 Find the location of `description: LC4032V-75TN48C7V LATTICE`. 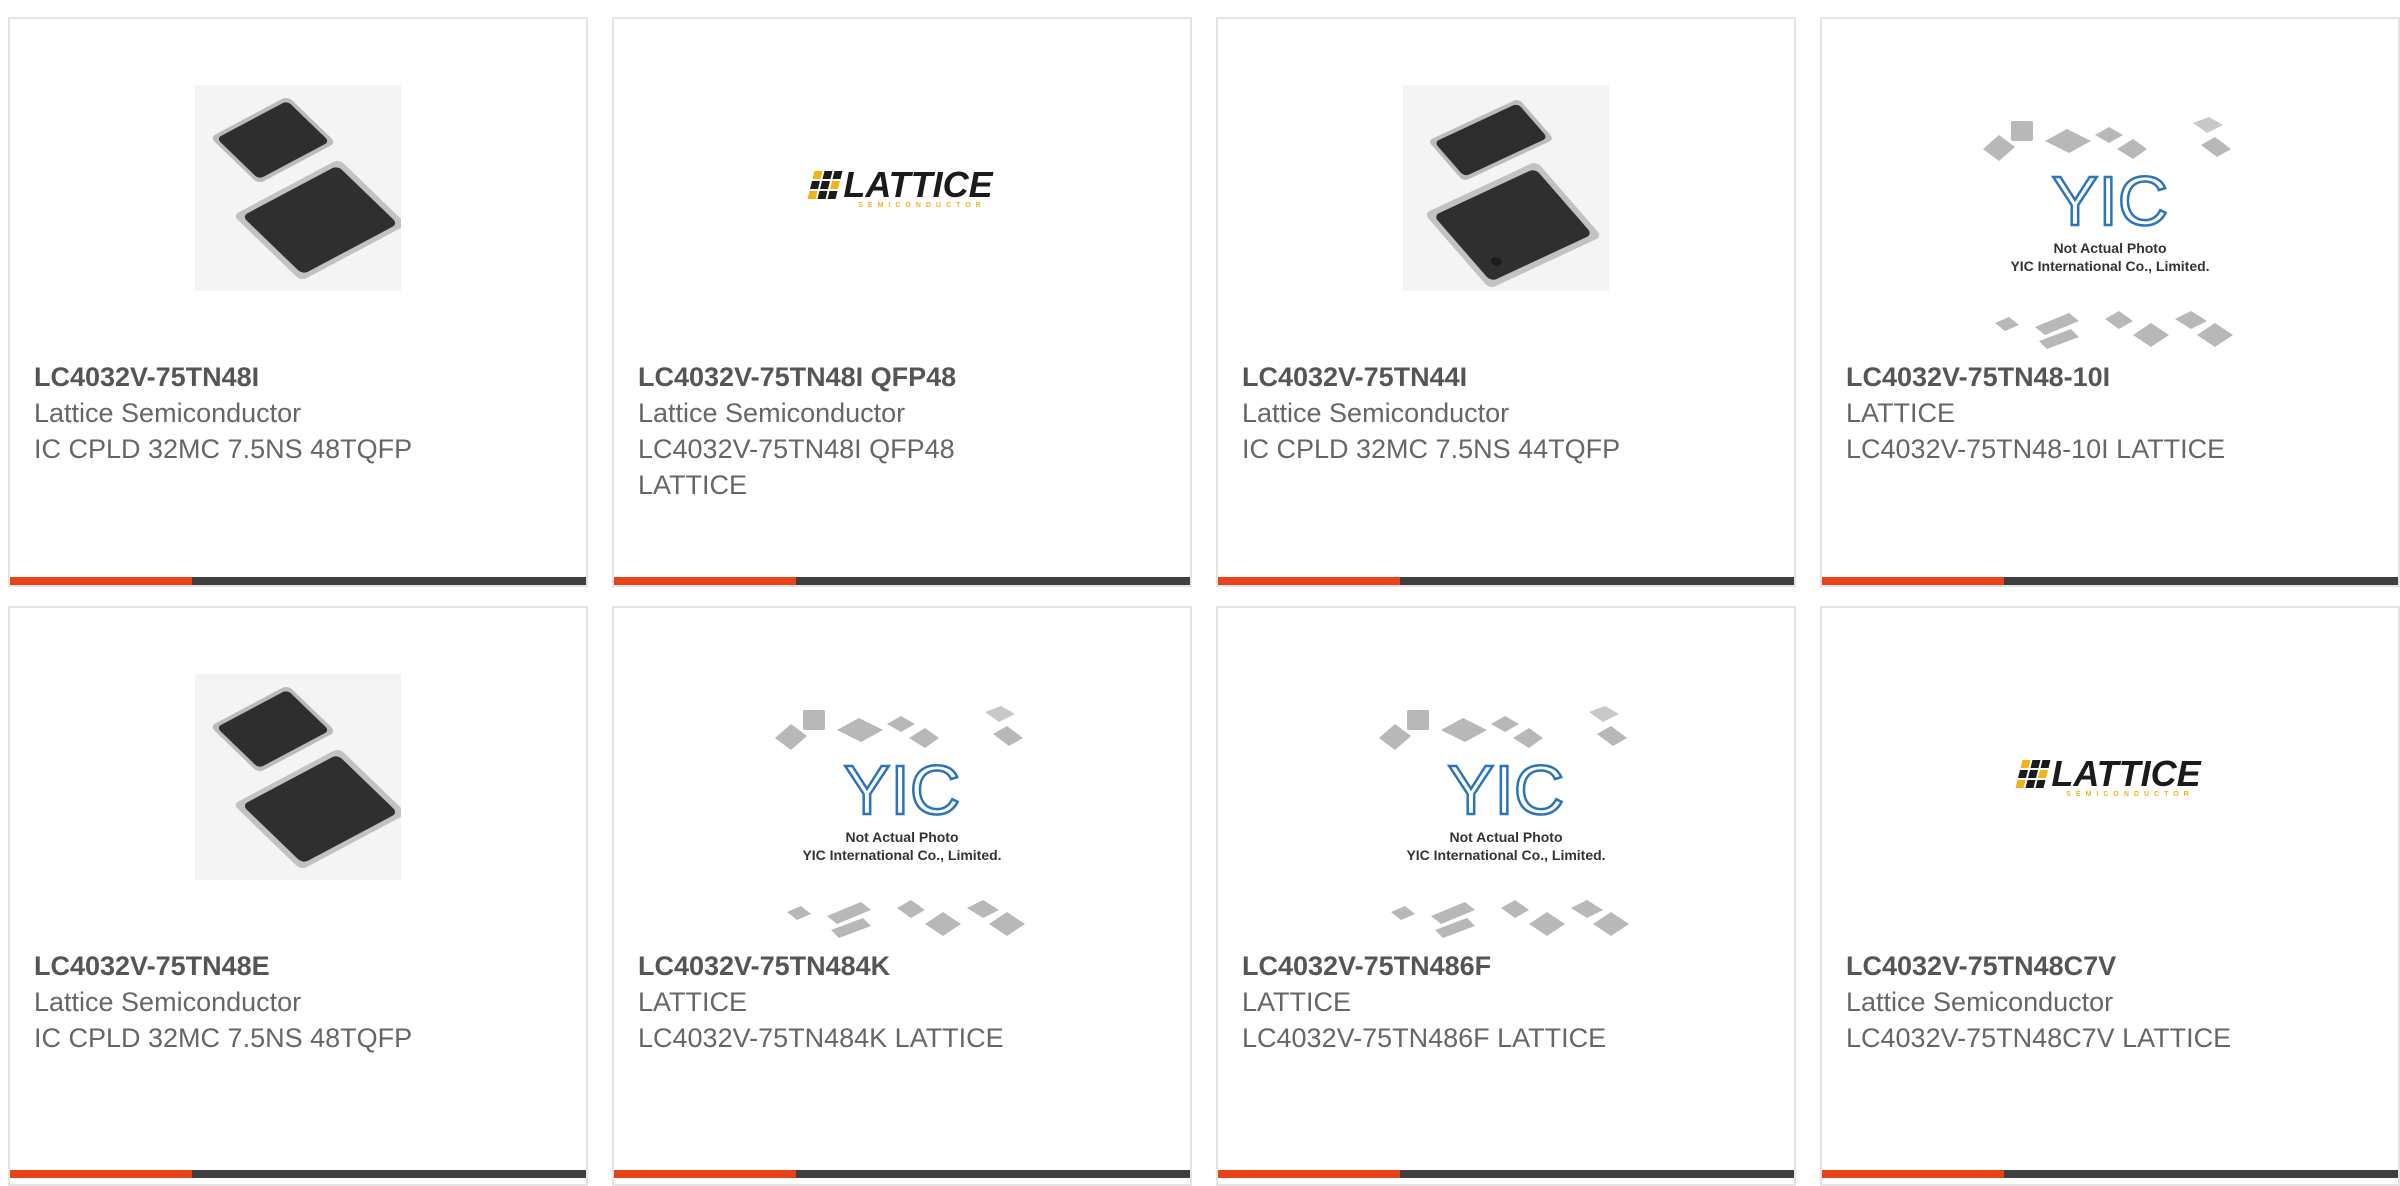

description: LC4032V-75TN48C7V LATTICE is located at coordinates (2039, 1038).